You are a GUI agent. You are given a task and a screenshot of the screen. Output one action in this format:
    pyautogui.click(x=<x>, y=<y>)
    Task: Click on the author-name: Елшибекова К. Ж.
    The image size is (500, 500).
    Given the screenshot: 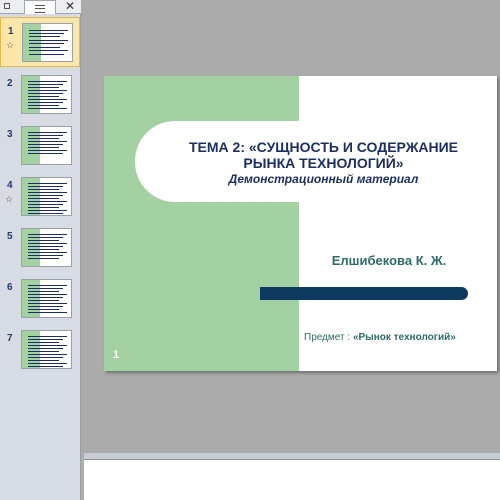 What is the action you would take?
    pyautogui.click(x=389, y=260)
    